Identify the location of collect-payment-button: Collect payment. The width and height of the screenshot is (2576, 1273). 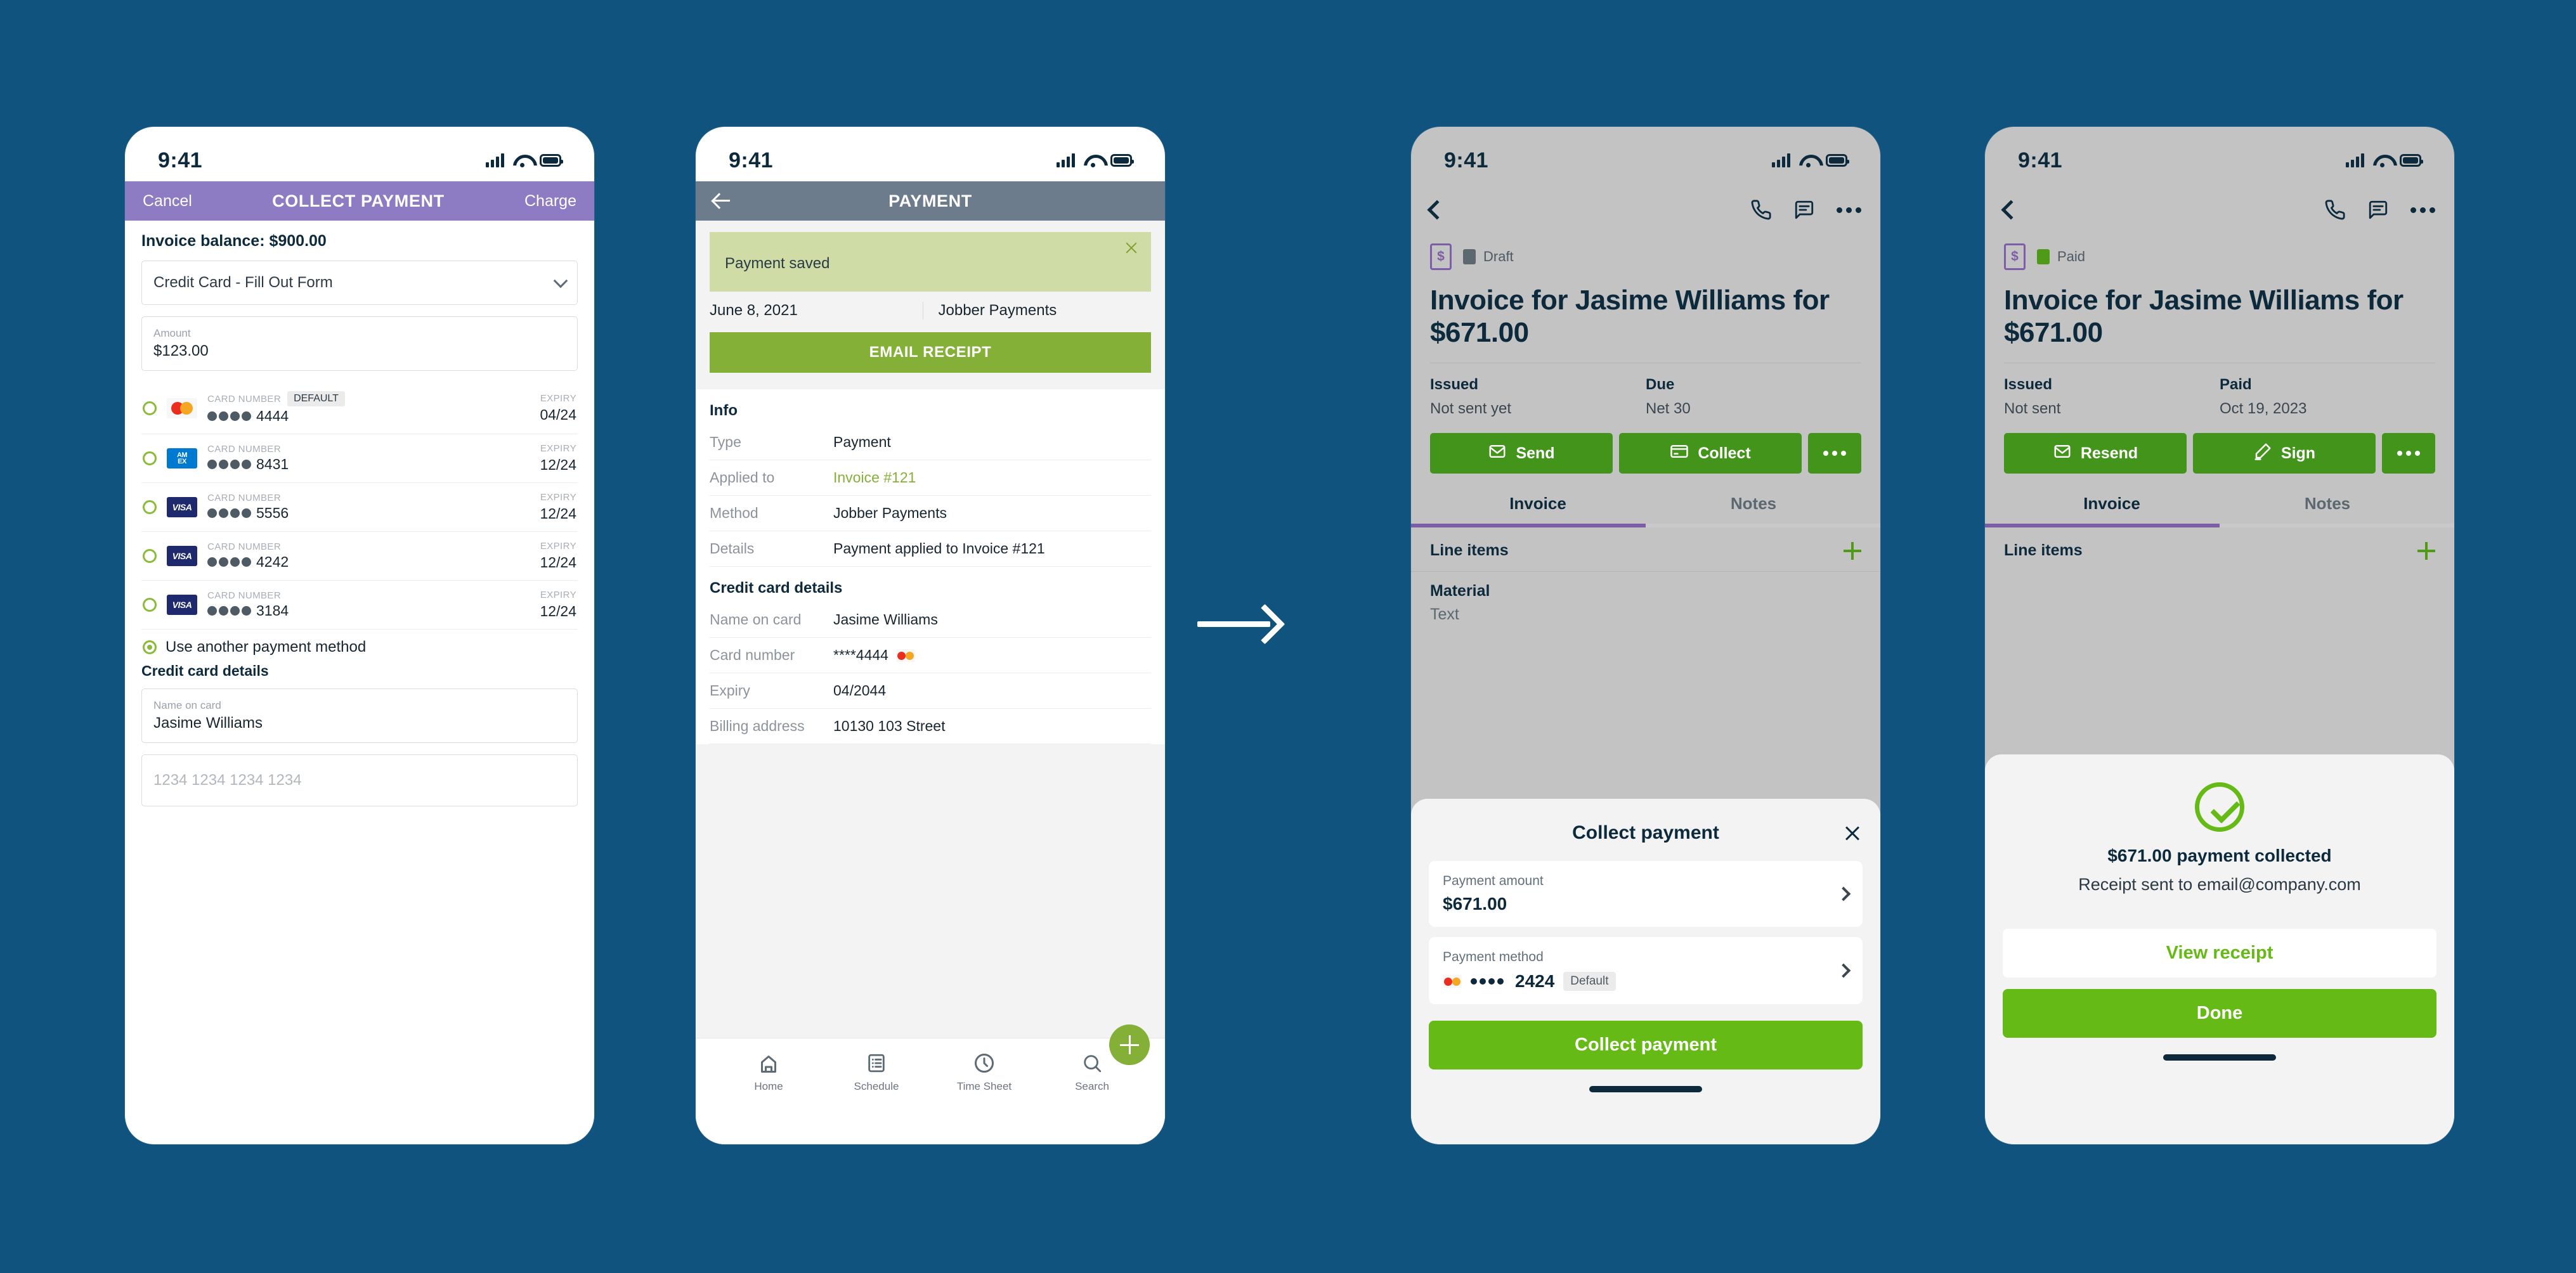
(1646, 1045).